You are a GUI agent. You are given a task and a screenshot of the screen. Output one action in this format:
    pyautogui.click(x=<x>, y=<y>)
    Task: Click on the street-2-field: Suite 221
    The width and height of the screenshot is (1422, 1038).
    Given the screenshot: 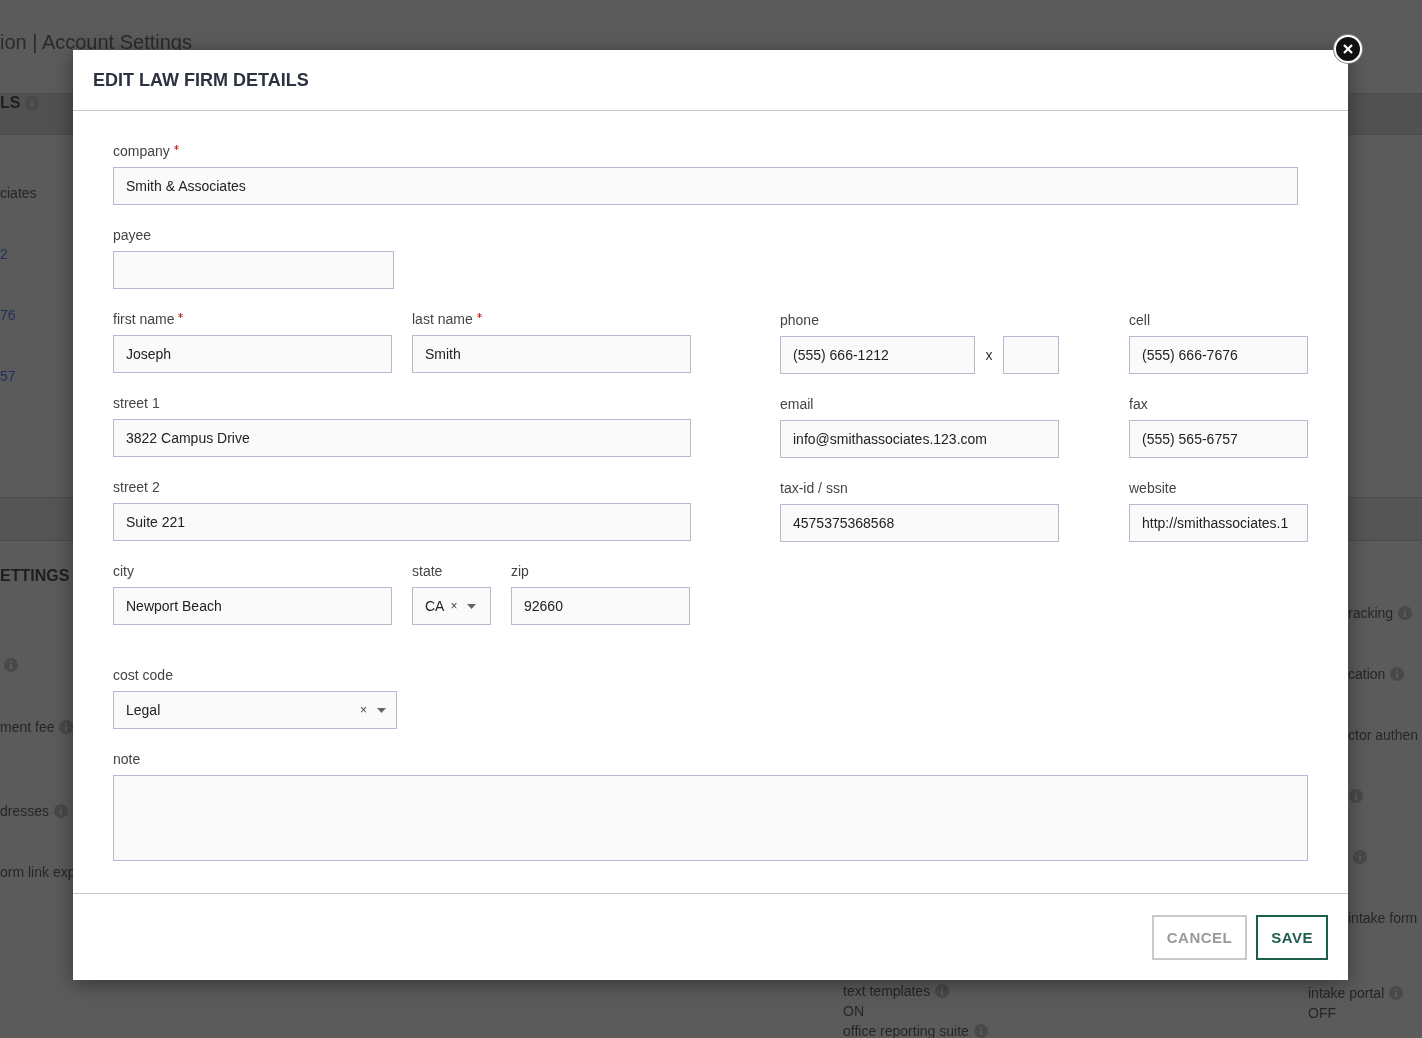 What is the action you would take?
    pyautogui.click(x=402, y=522)
    